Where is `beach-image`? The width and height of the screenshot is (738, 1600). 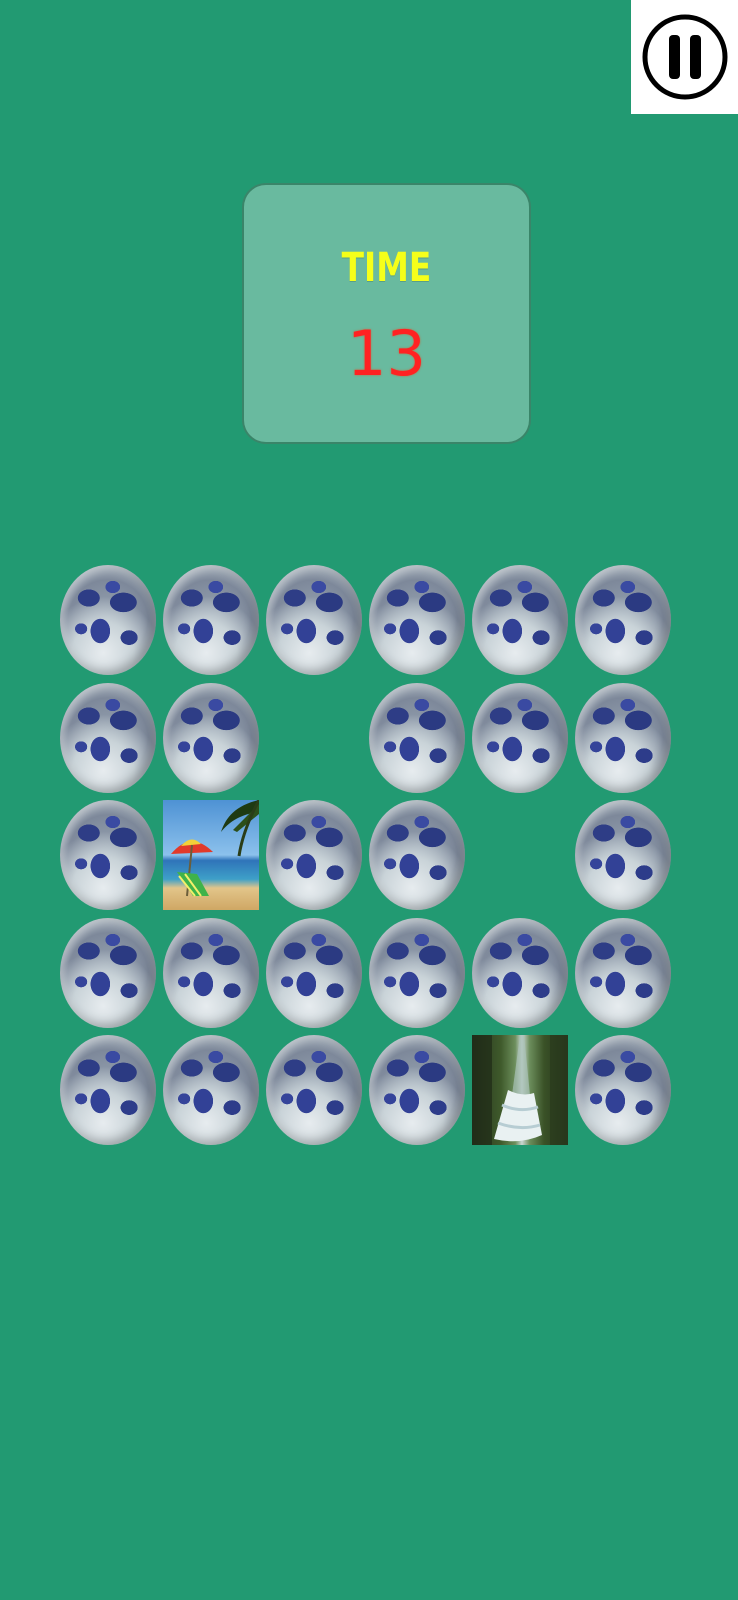 beach-image is located at coordinates (211, 855).